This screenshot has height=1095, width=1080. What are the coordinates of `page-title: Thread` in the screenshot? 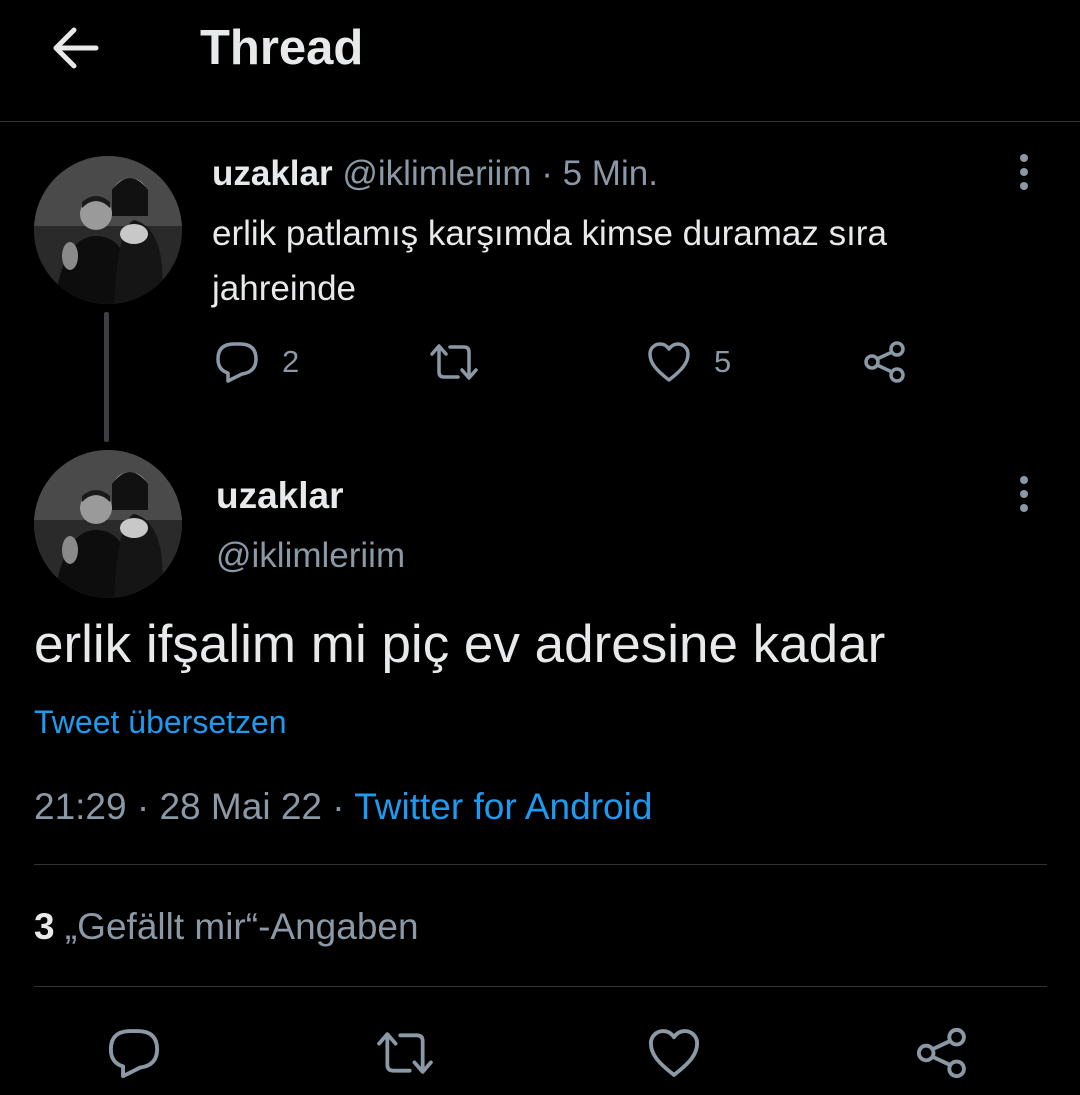 It's located at (282, 48).